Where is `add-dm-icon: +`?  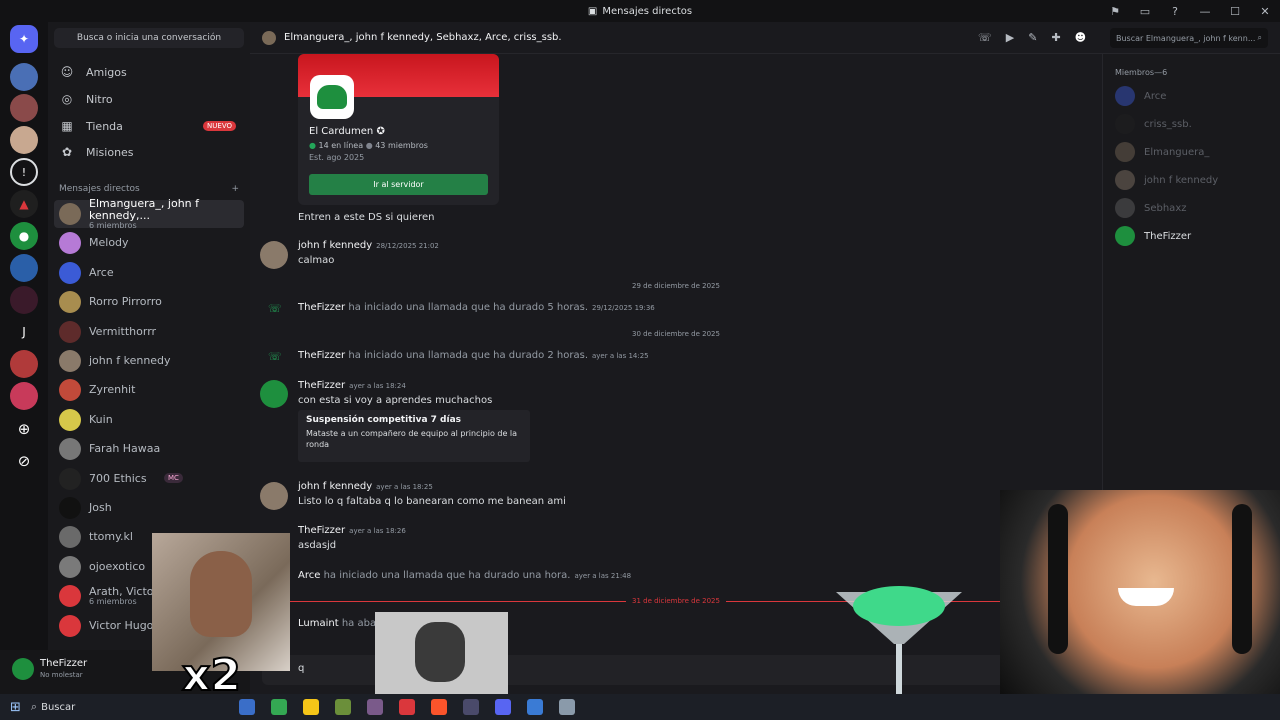 add-dm-icon: + is located at coordinates (235, 189).